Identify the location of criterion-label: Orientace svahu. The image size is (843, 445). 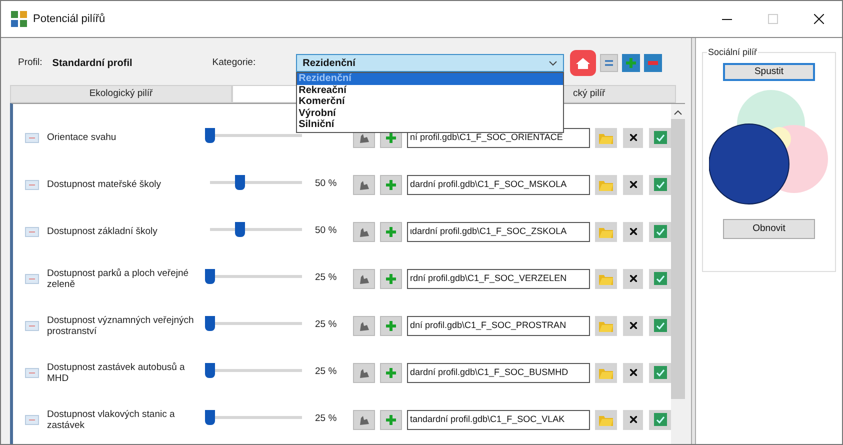
(82, 137).